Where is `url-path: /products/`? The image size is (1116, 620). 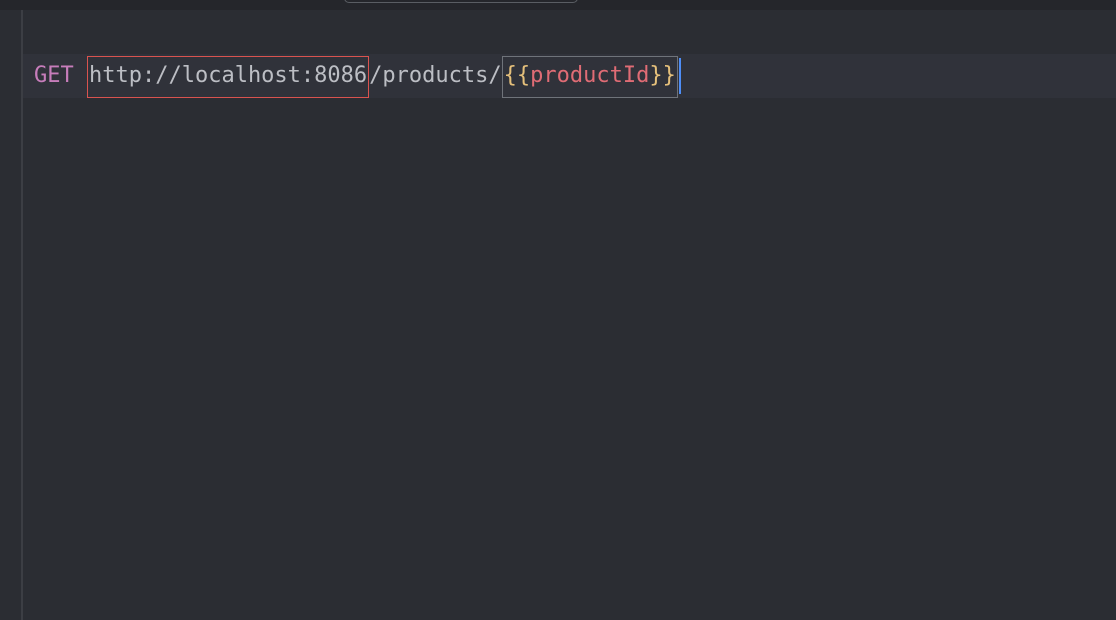
url-path: /products/ is located at coordinates (435, 75).